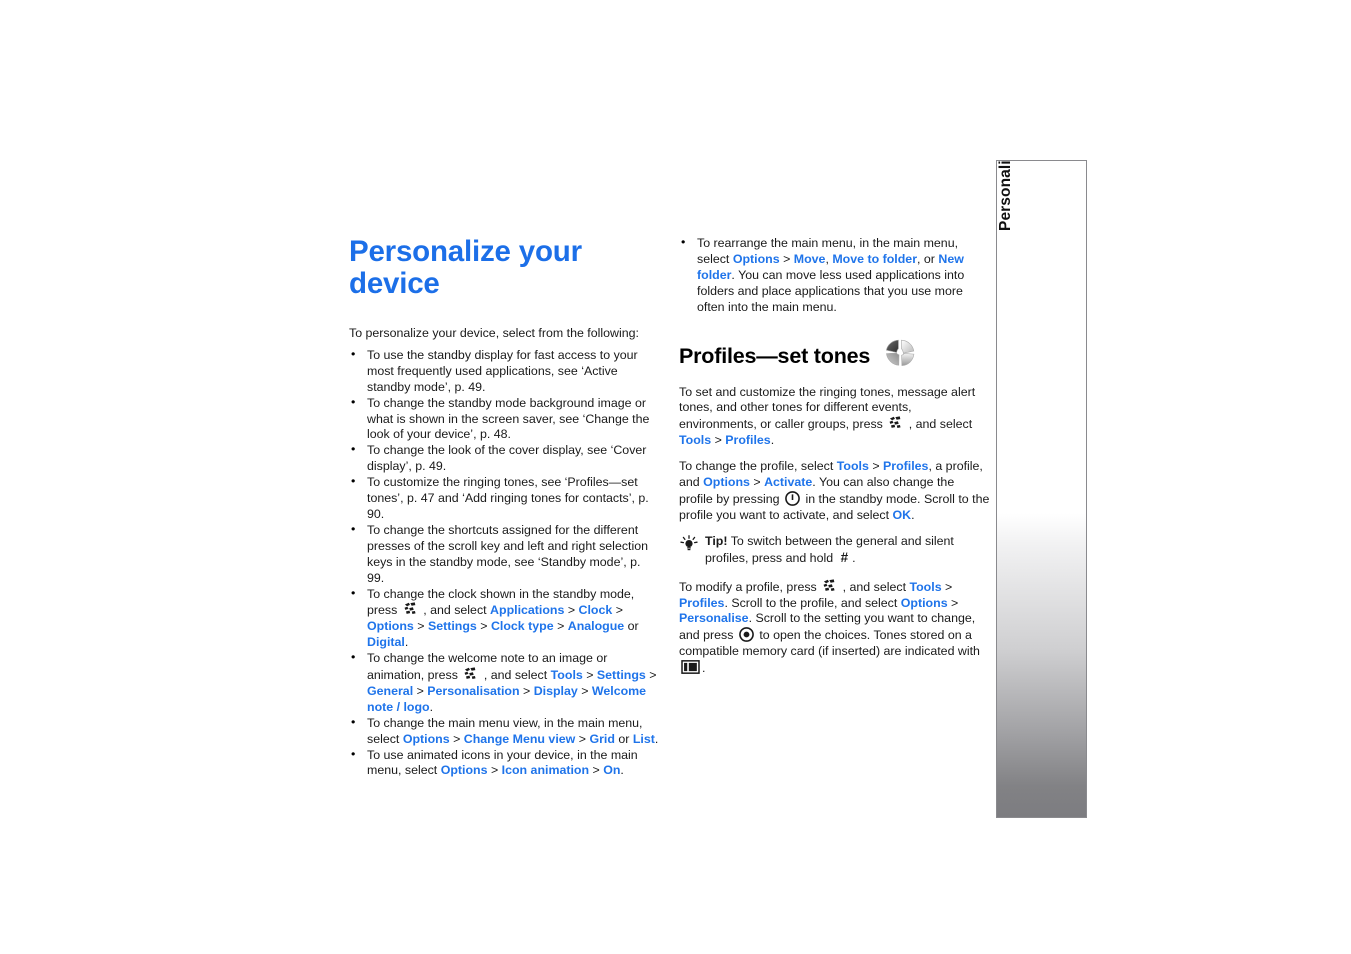  What do you see at coordinates (465, 267) in the screenshot?
I see `page-title: Personalize your device` at bounding box center [465, 267].